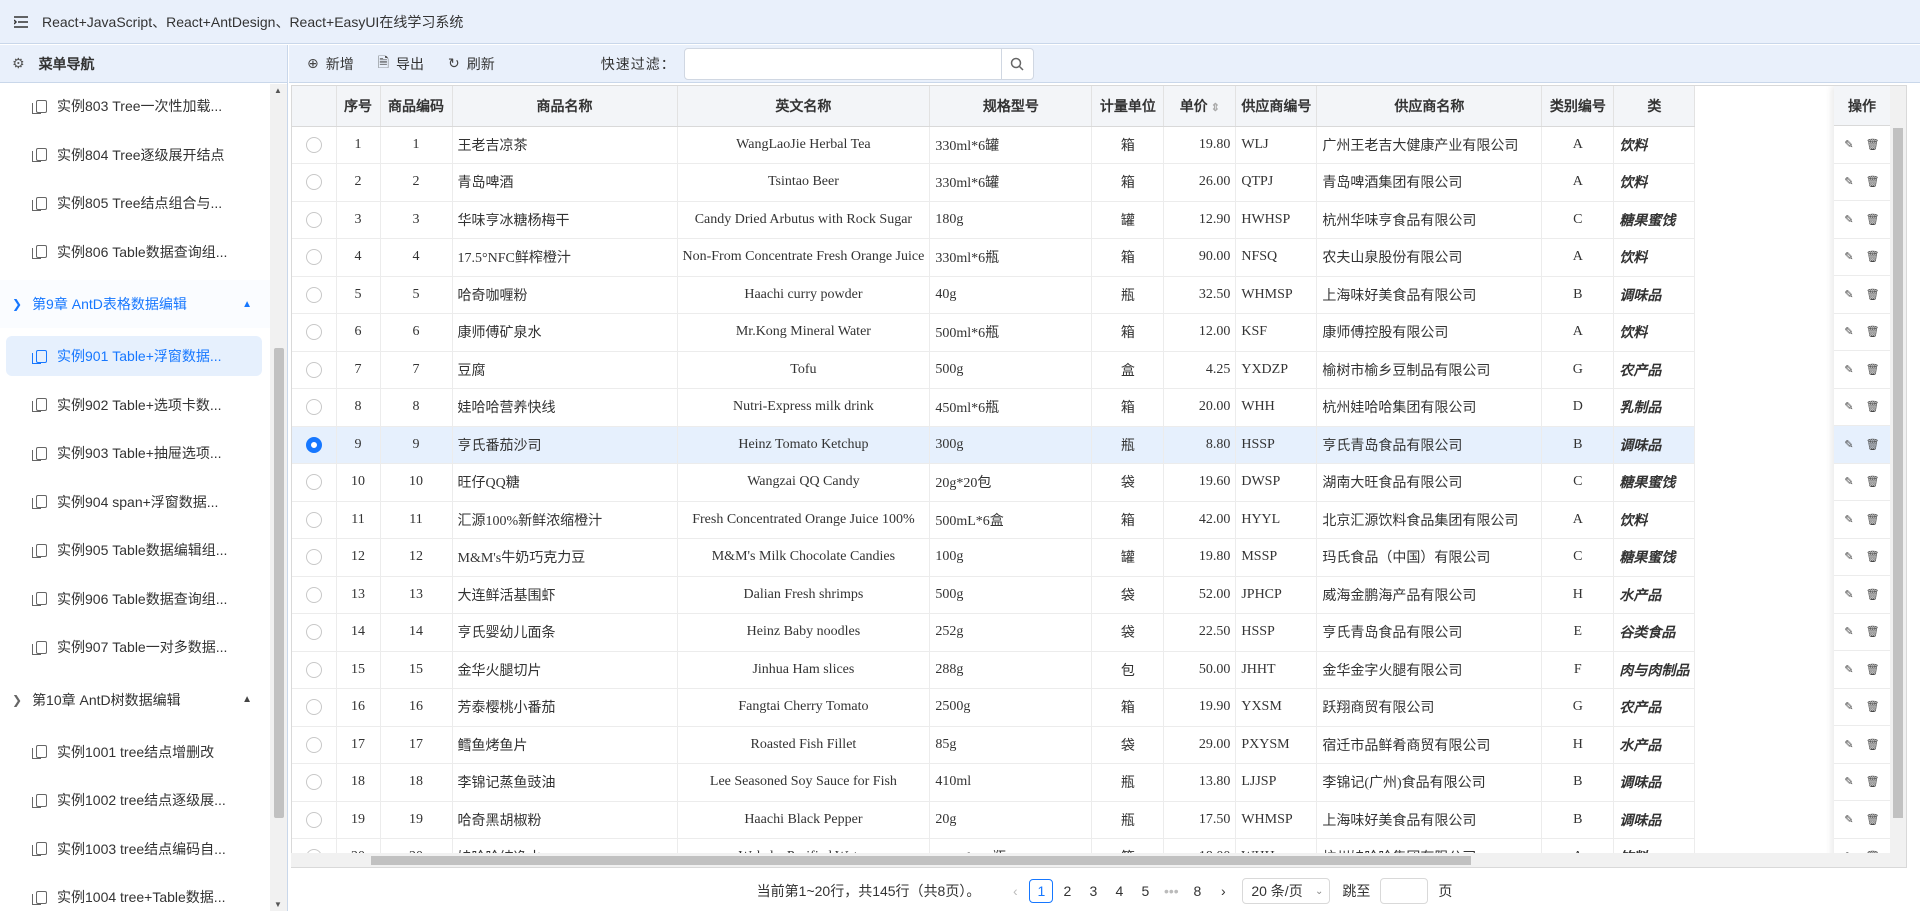 This screenshot has height=911, width=1920. Describe the element at coordinates (1119, 891) in the screenshot. I see `page-number: 4` at that location.